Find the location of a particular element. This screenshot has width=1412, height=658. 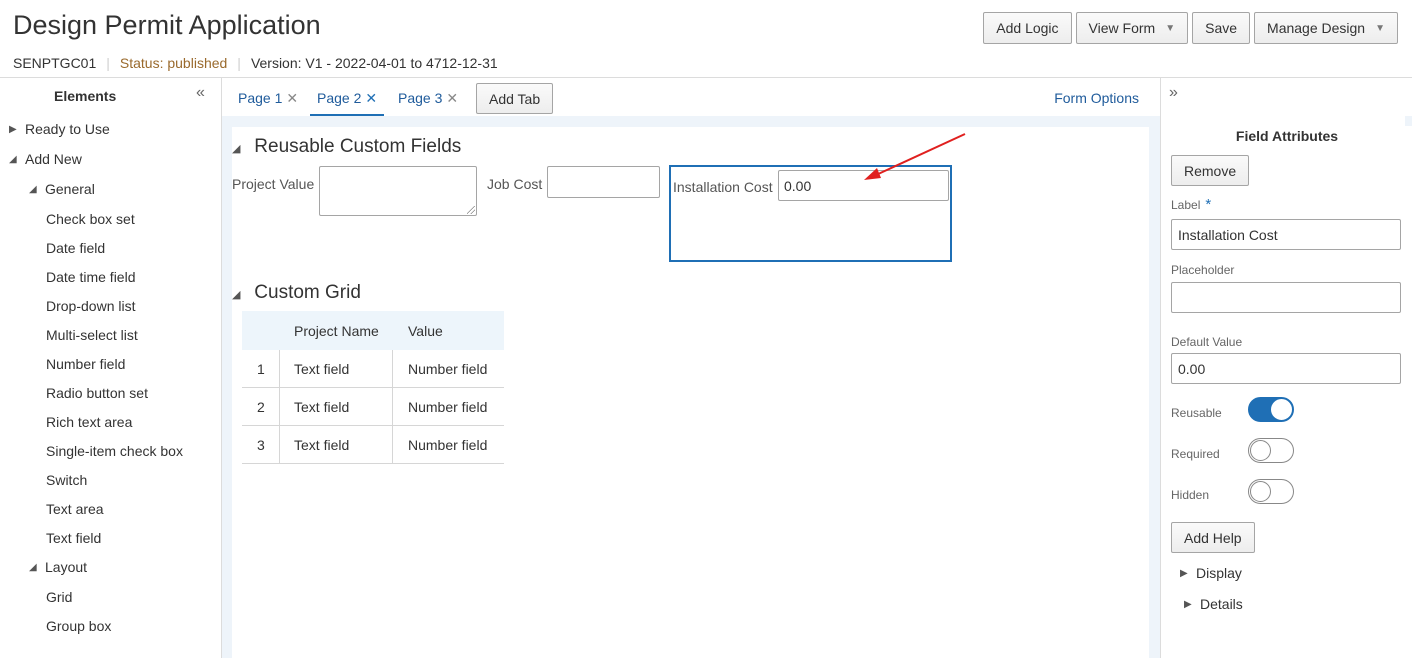

element-multi-select-list: Multi-select list is located at coordinates (92, 335).